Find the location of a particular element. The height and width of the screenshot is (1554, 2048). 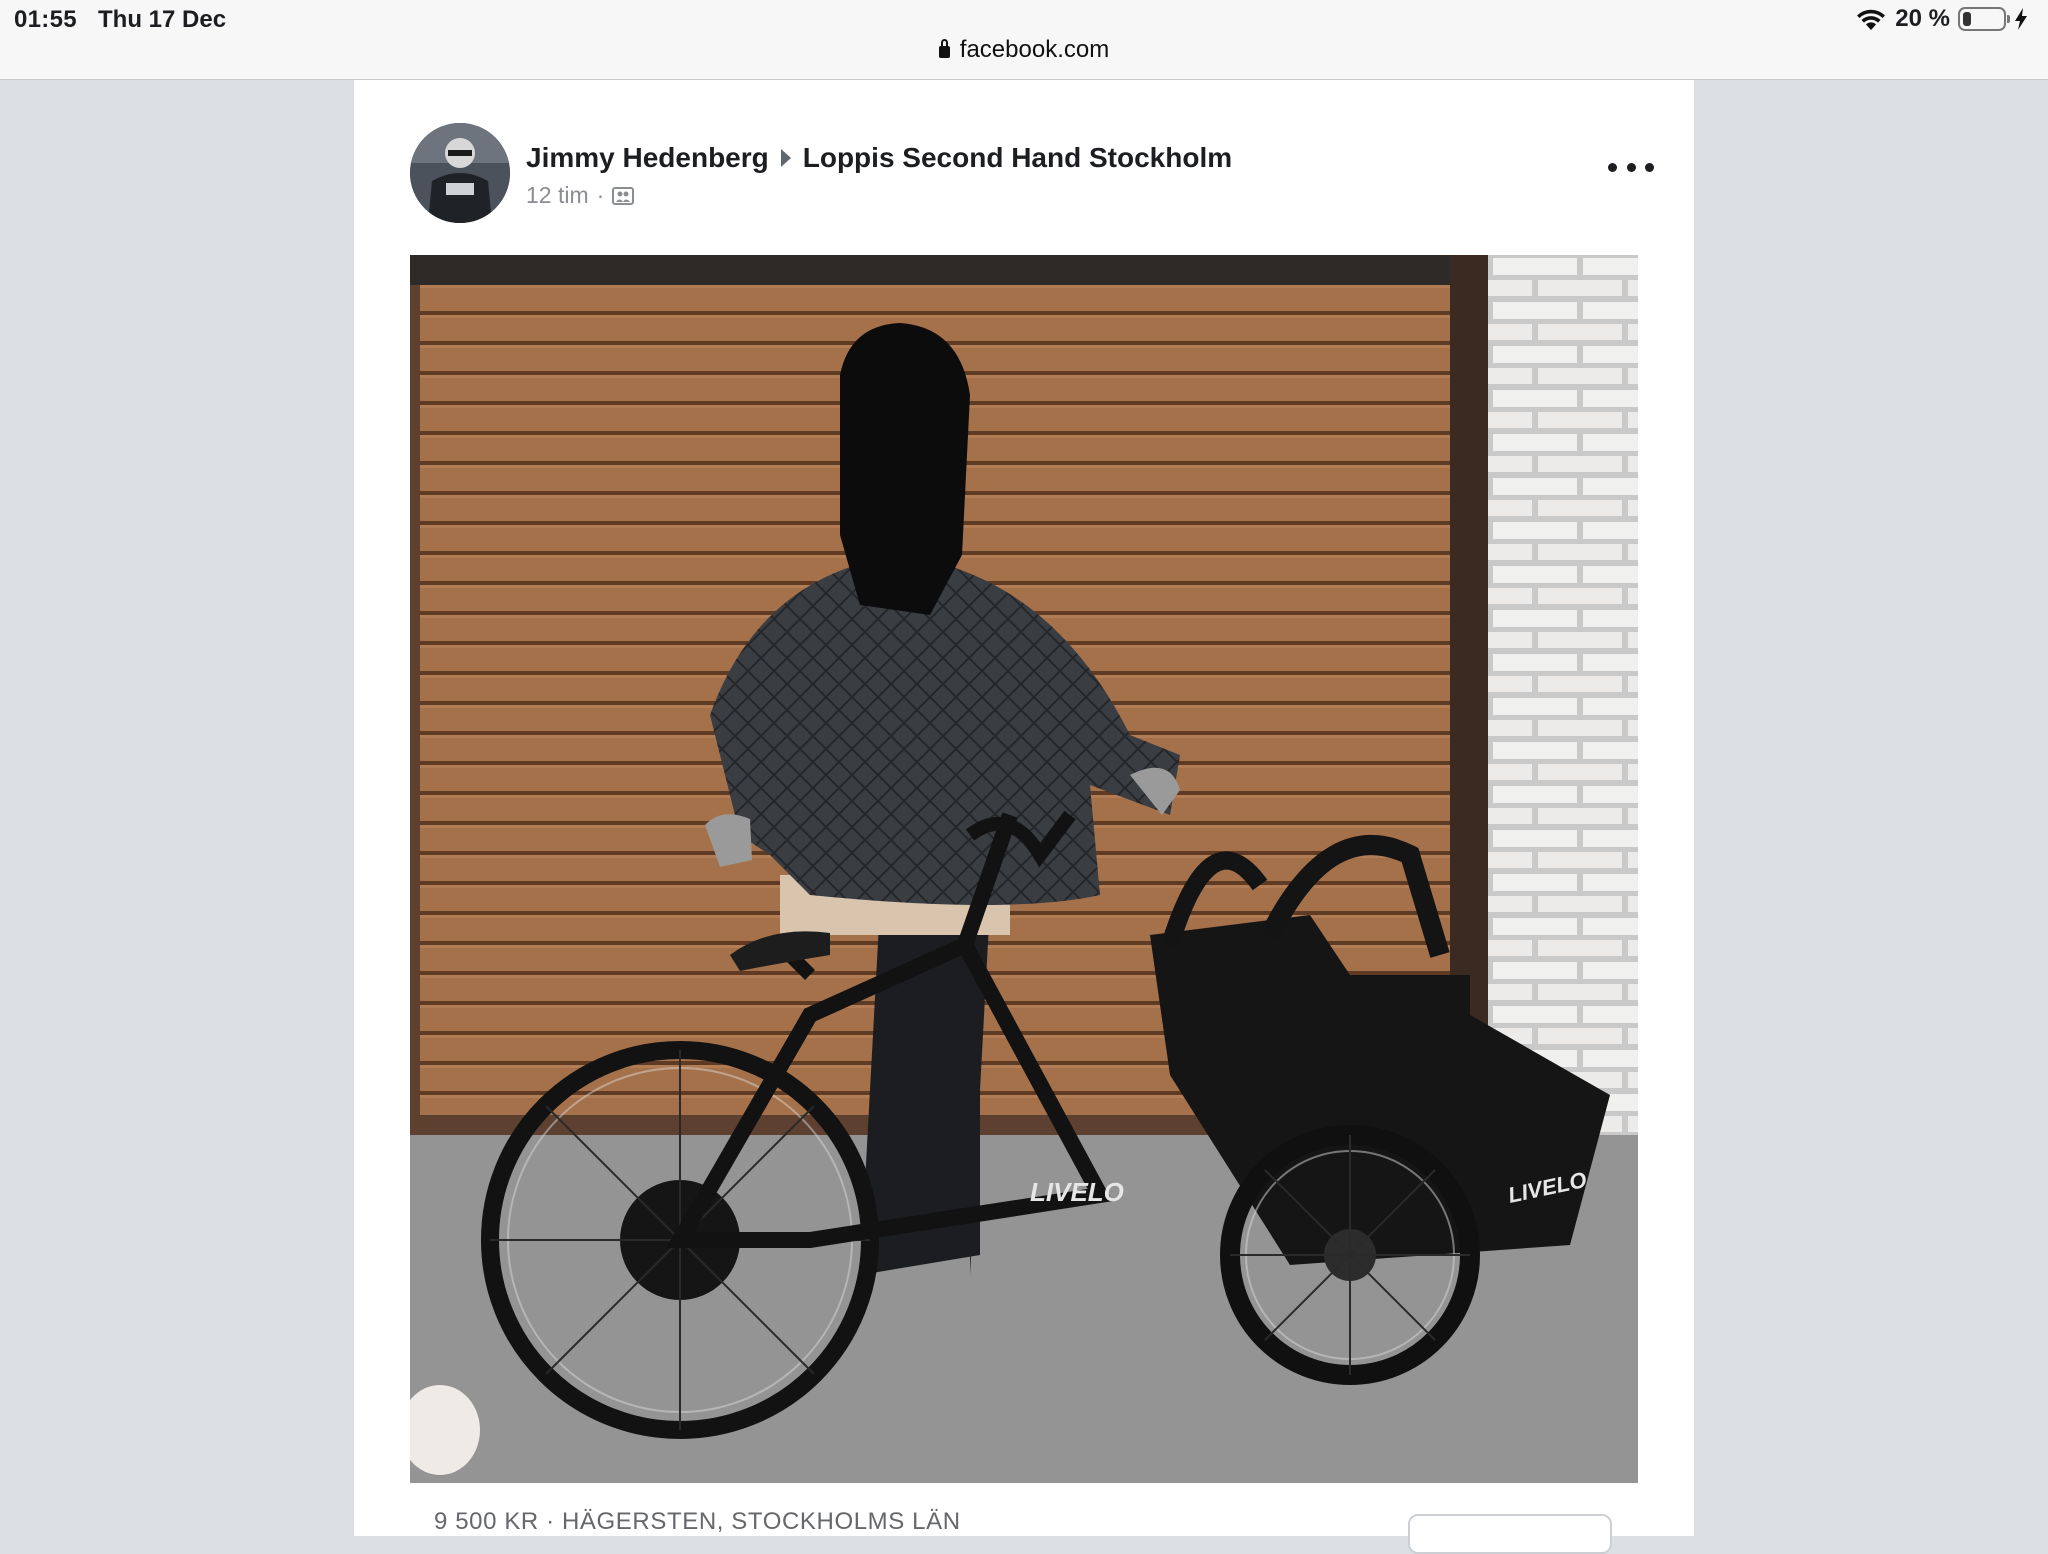

avatar is located at coordinates (460, 173).